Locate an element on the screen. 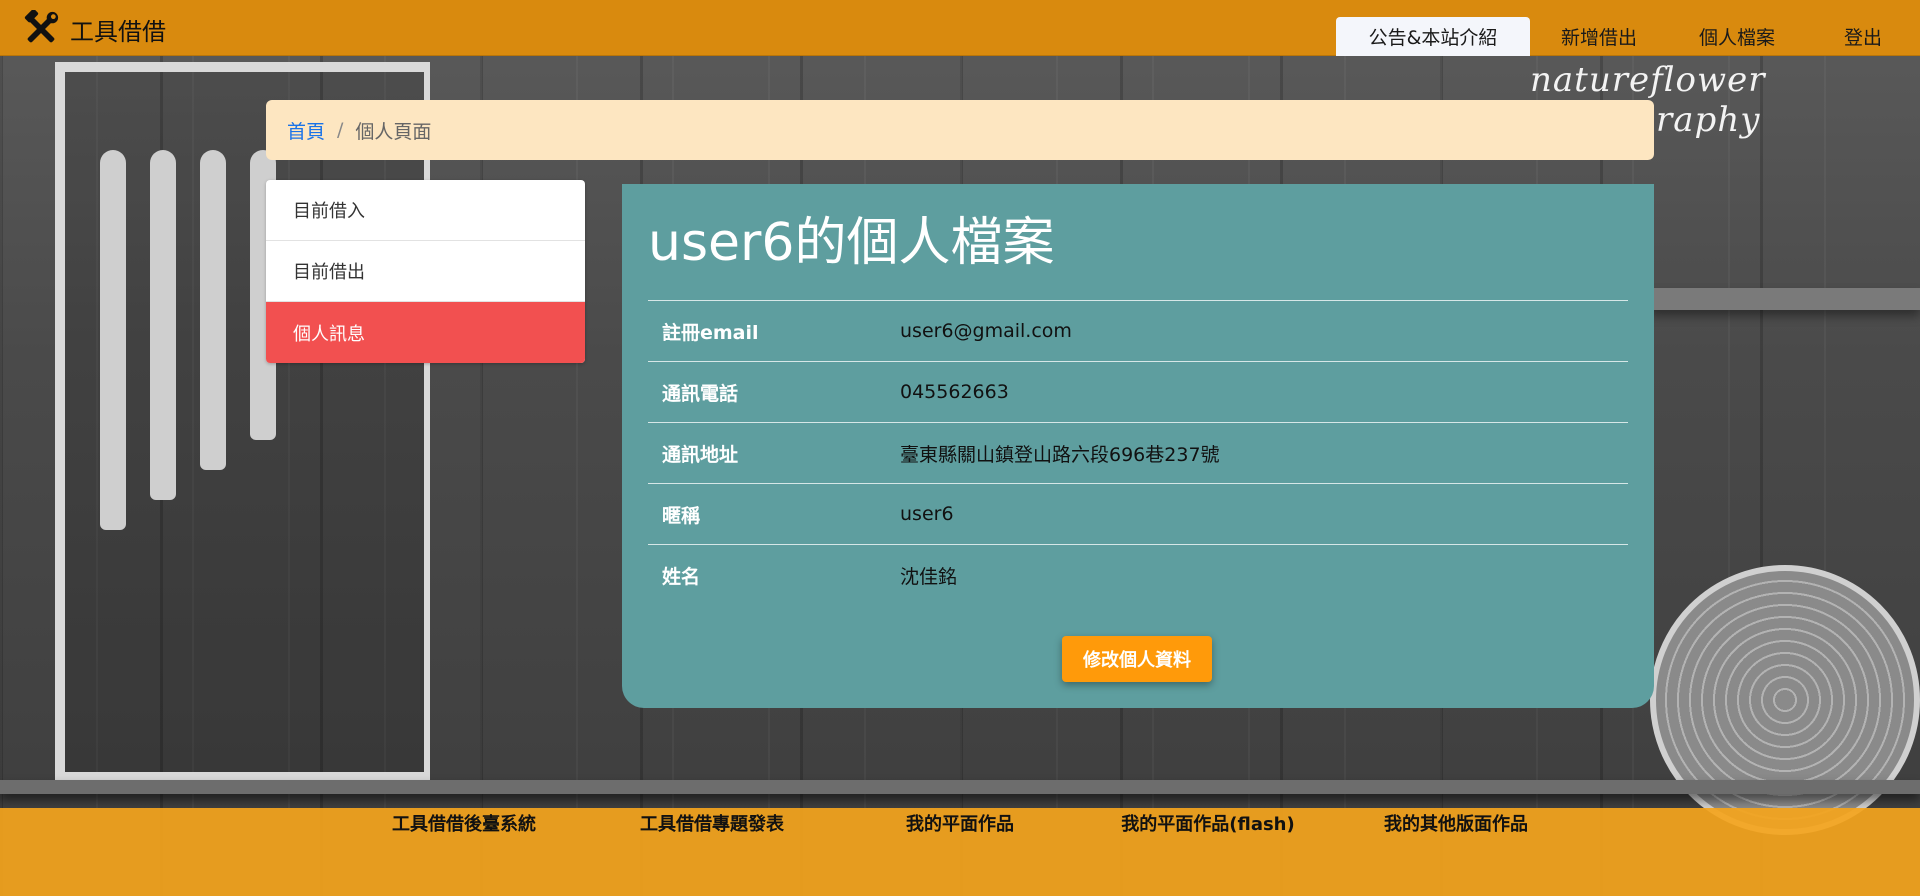  nav-links: 公告&本站介紹 新增借出 個人檔案 登出 is located at coordinates (1628, 36).